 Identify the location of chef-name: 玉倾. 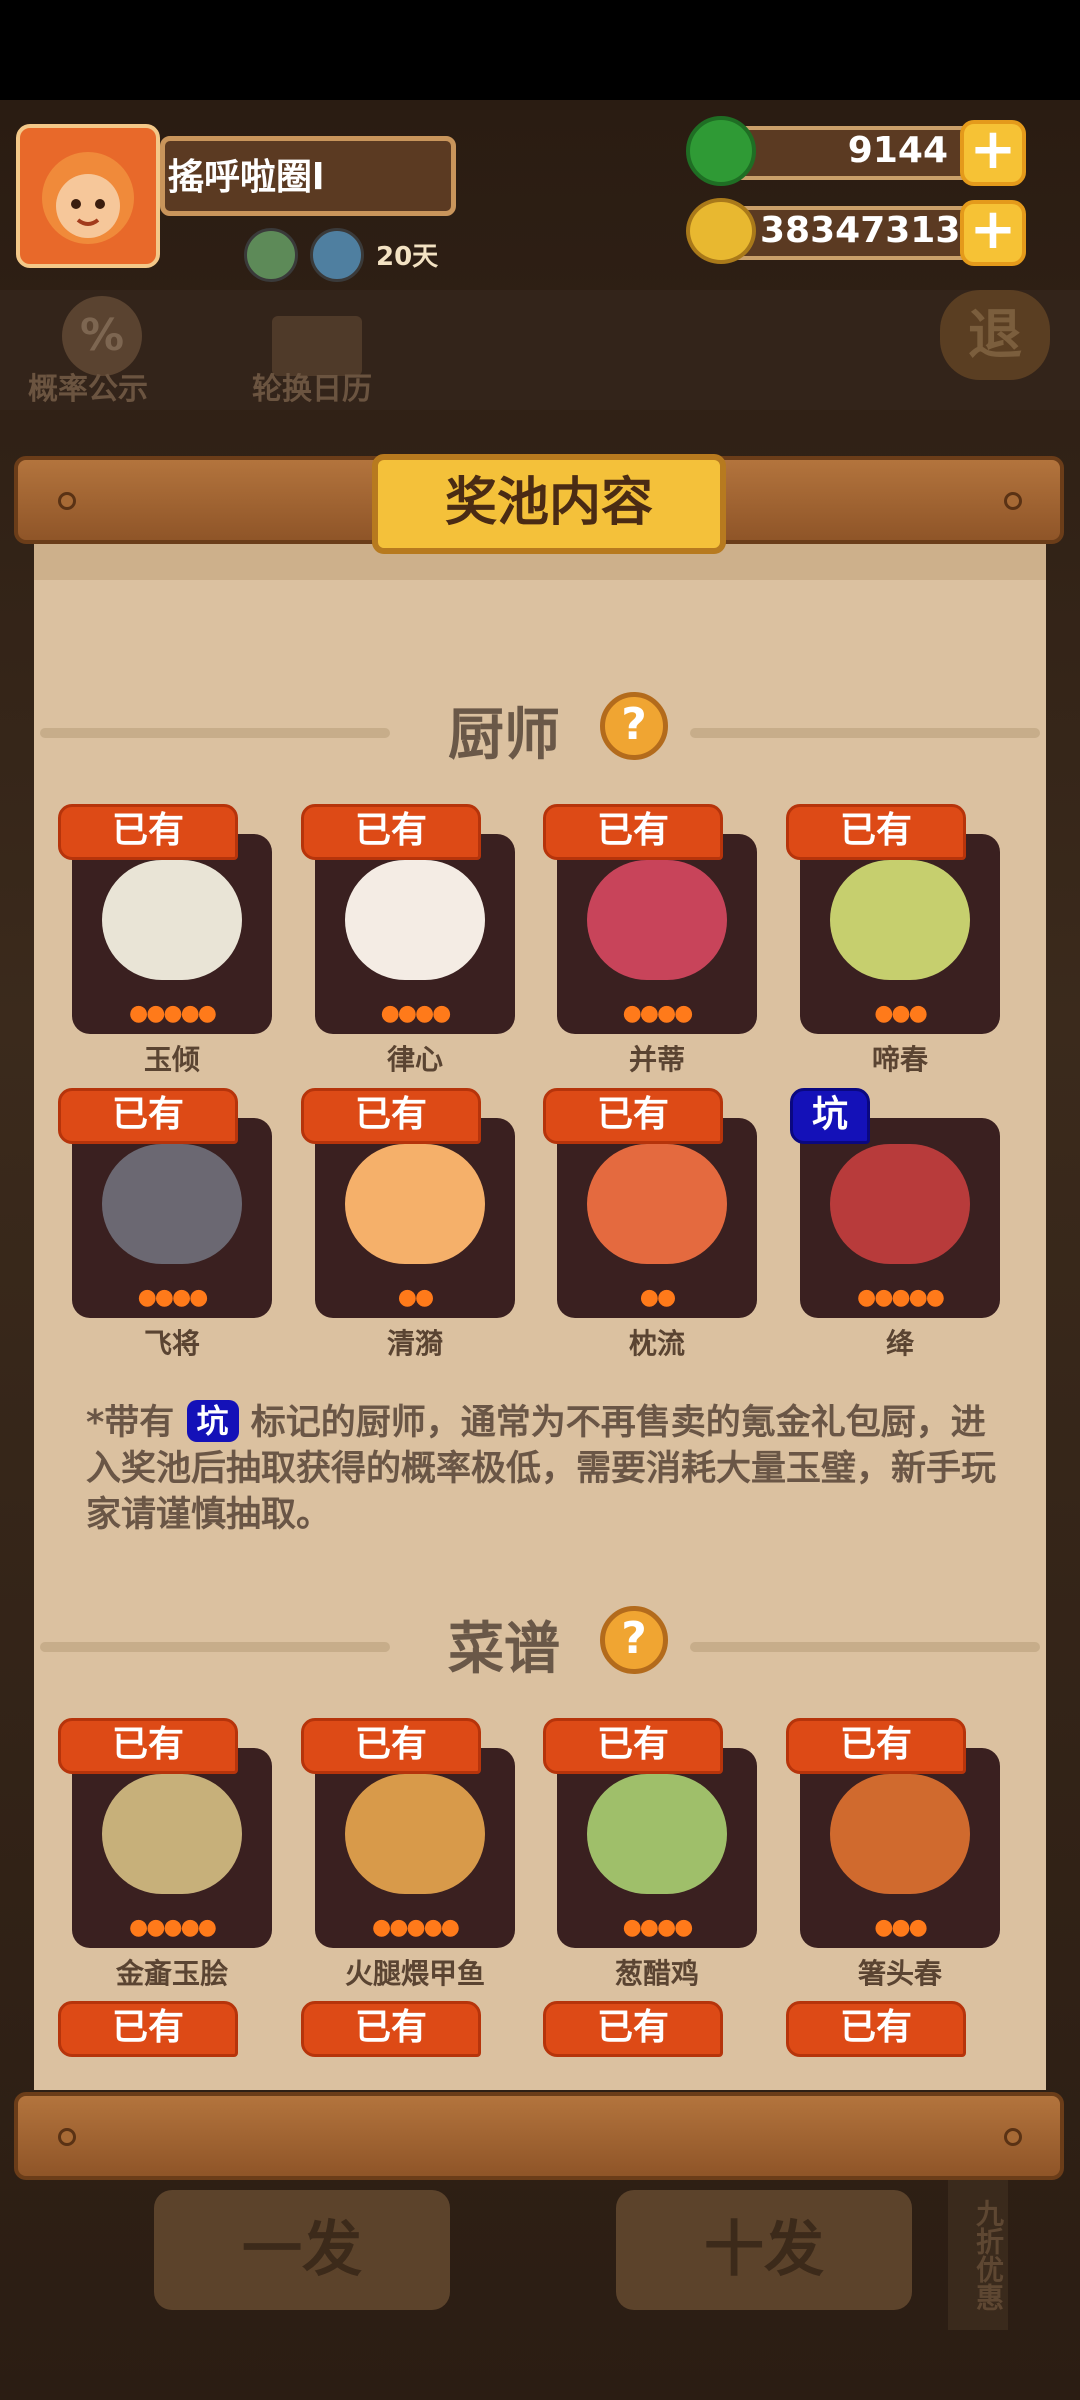
(171, 1059).